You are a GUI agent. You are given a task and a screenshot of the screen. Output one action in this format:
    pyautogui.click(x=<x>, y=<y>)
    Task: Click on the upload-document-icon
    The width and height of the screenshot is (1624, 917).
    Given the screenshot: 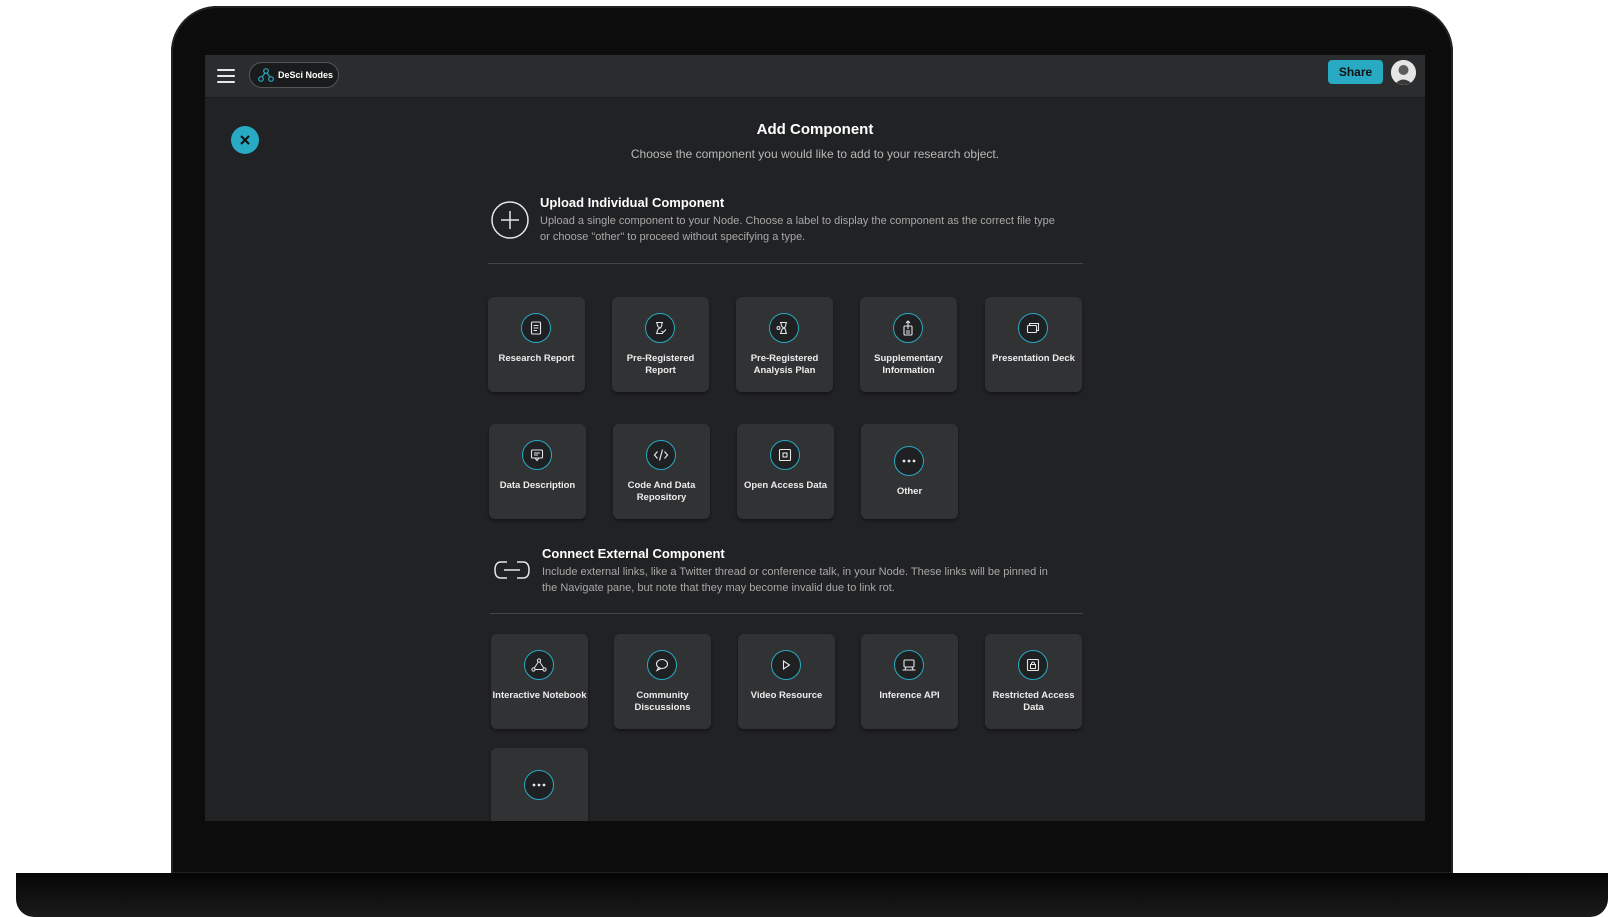 What is the action you would take?
    pyautogui.click(x=908, y=328)
    